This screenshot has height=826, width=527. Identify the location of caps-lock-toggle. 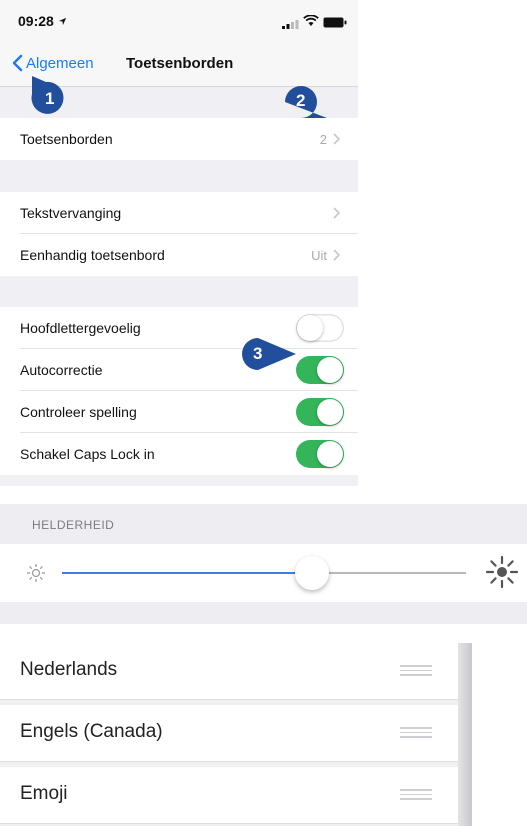
(320, 454).